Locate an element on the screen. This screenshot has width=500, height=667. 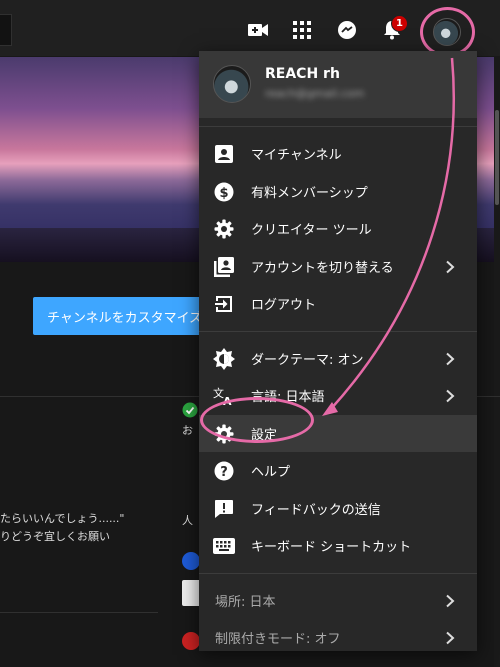
menu-item-label: 言語: 日本語 is located at coordinates (288, 398).